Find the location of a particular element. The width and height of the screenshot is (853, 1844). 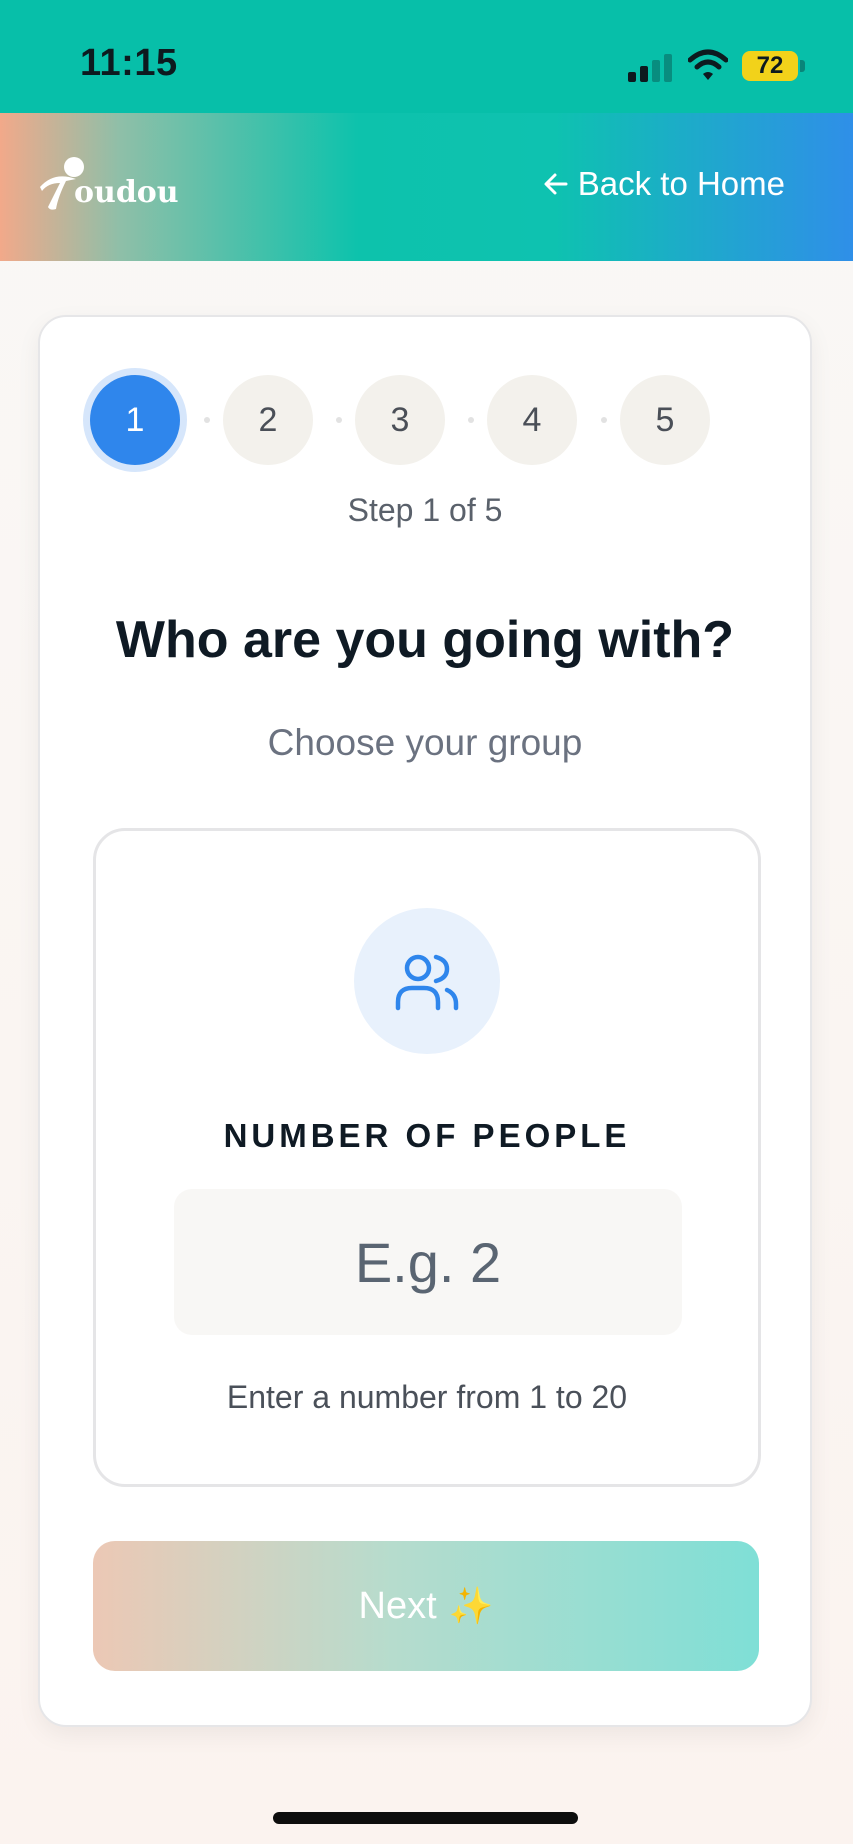

step-3: 3 is located at coordinates (400, 420).